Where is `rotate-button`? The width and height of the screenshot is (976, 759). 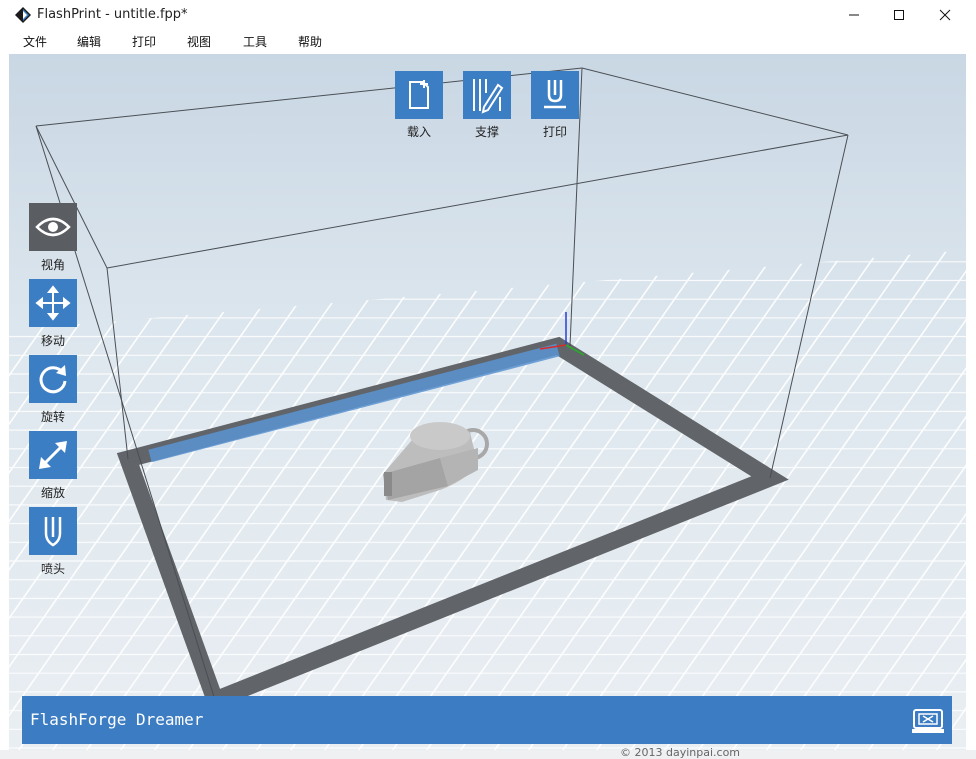
rotate-button is located at coordinates (53, 379).